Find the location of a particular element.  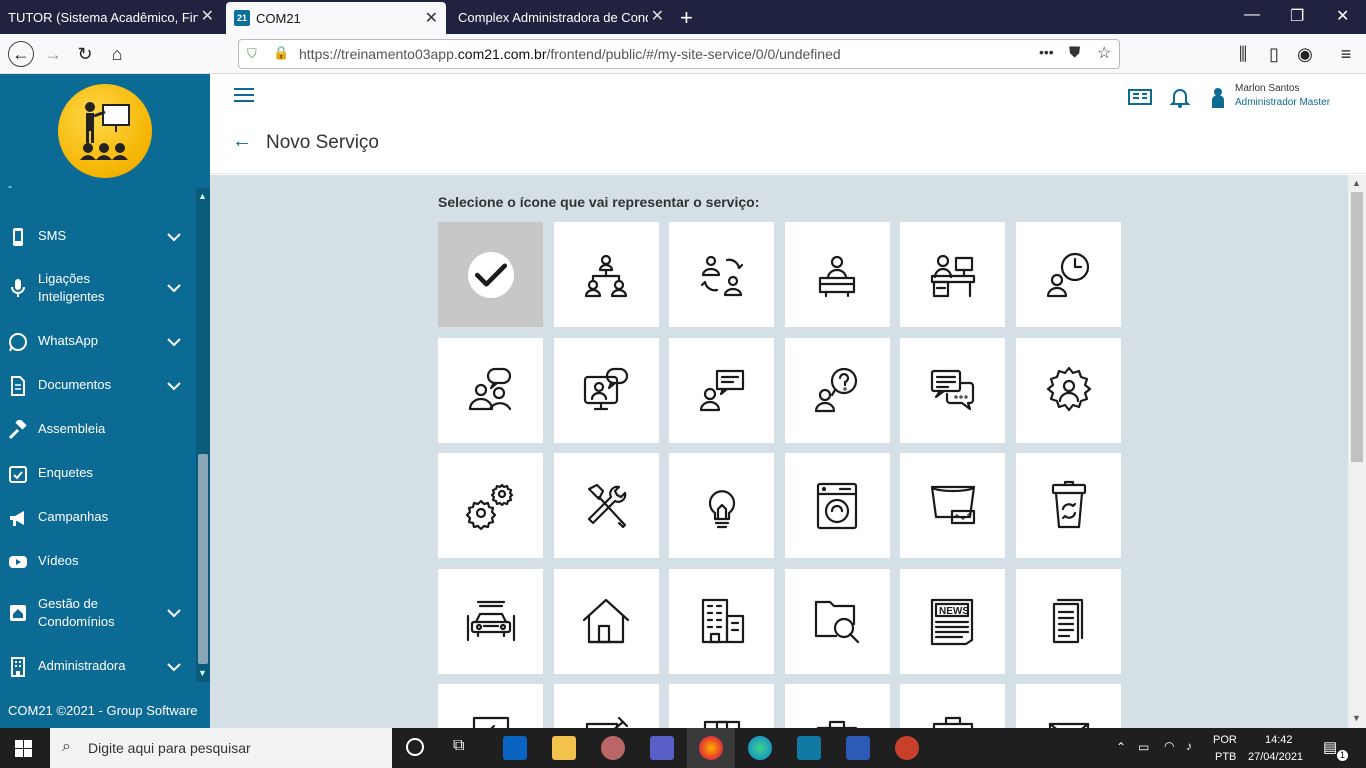

file-explorer-icon is located at coordinates (564, 748).